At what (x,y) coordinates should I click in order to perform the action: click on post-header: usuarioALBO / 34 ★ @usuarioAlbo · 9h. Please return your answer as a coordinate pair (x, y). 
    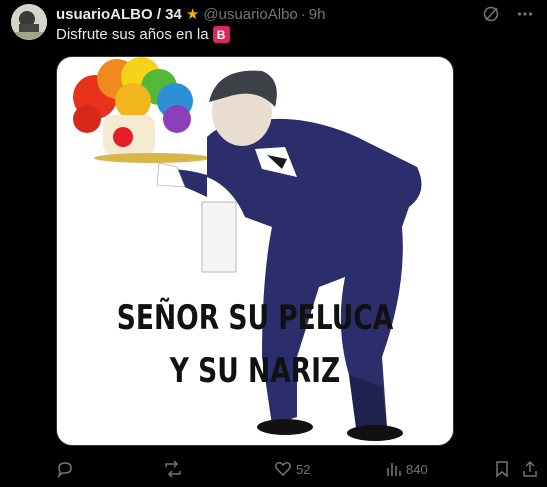
    Looking at the image, I should click on (295, 14).